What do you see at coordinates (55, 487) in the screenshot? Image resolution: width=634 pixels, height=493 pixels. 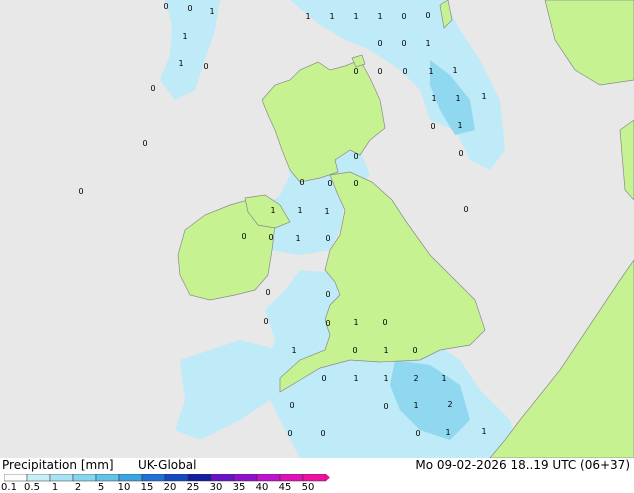 I see `scale-tick-label: 1` at bounding box center [55, 487].